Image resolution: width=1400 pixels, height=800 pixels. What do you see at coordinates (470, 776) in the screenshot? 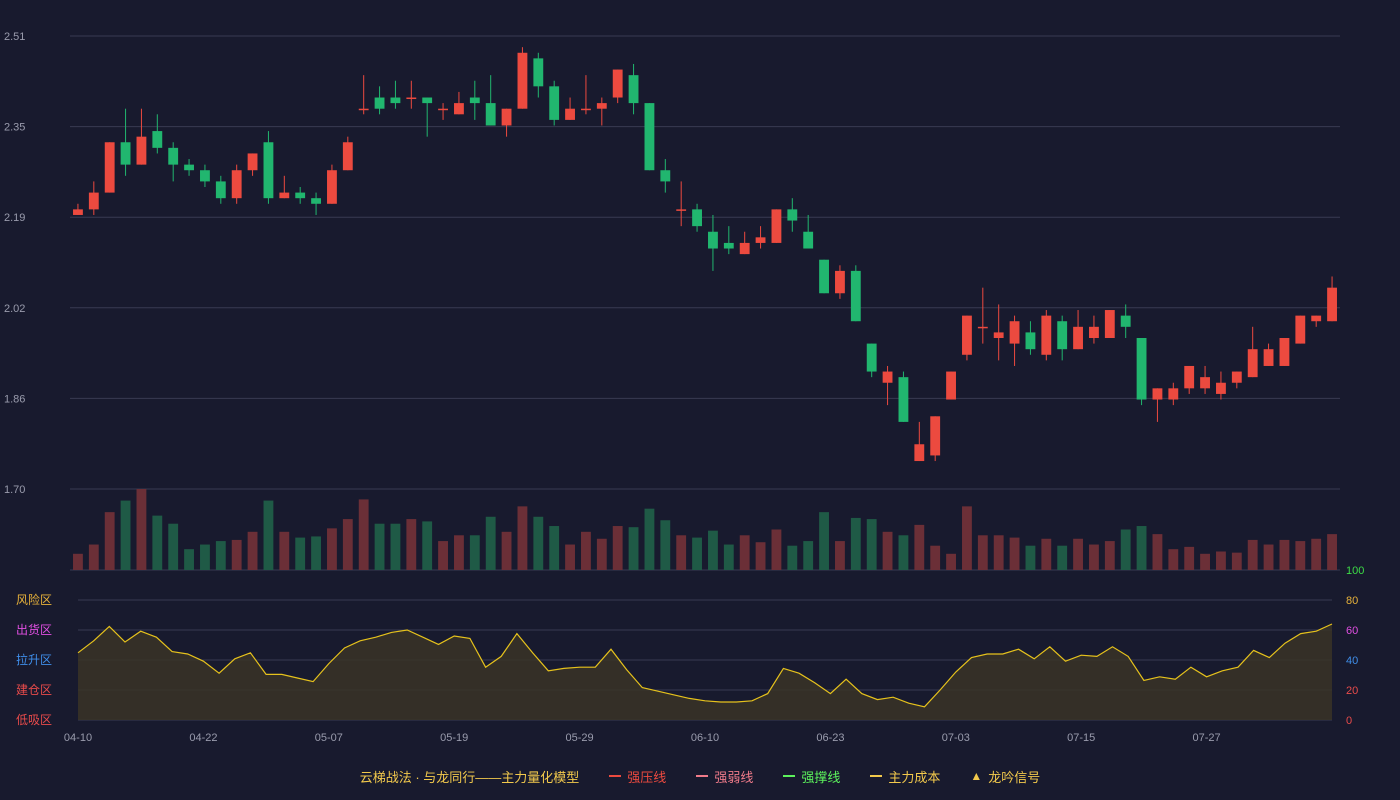
I see `legend-title: 云梯战法 · 与龙同行——主力量化模型` at bounding box center [470, 776].